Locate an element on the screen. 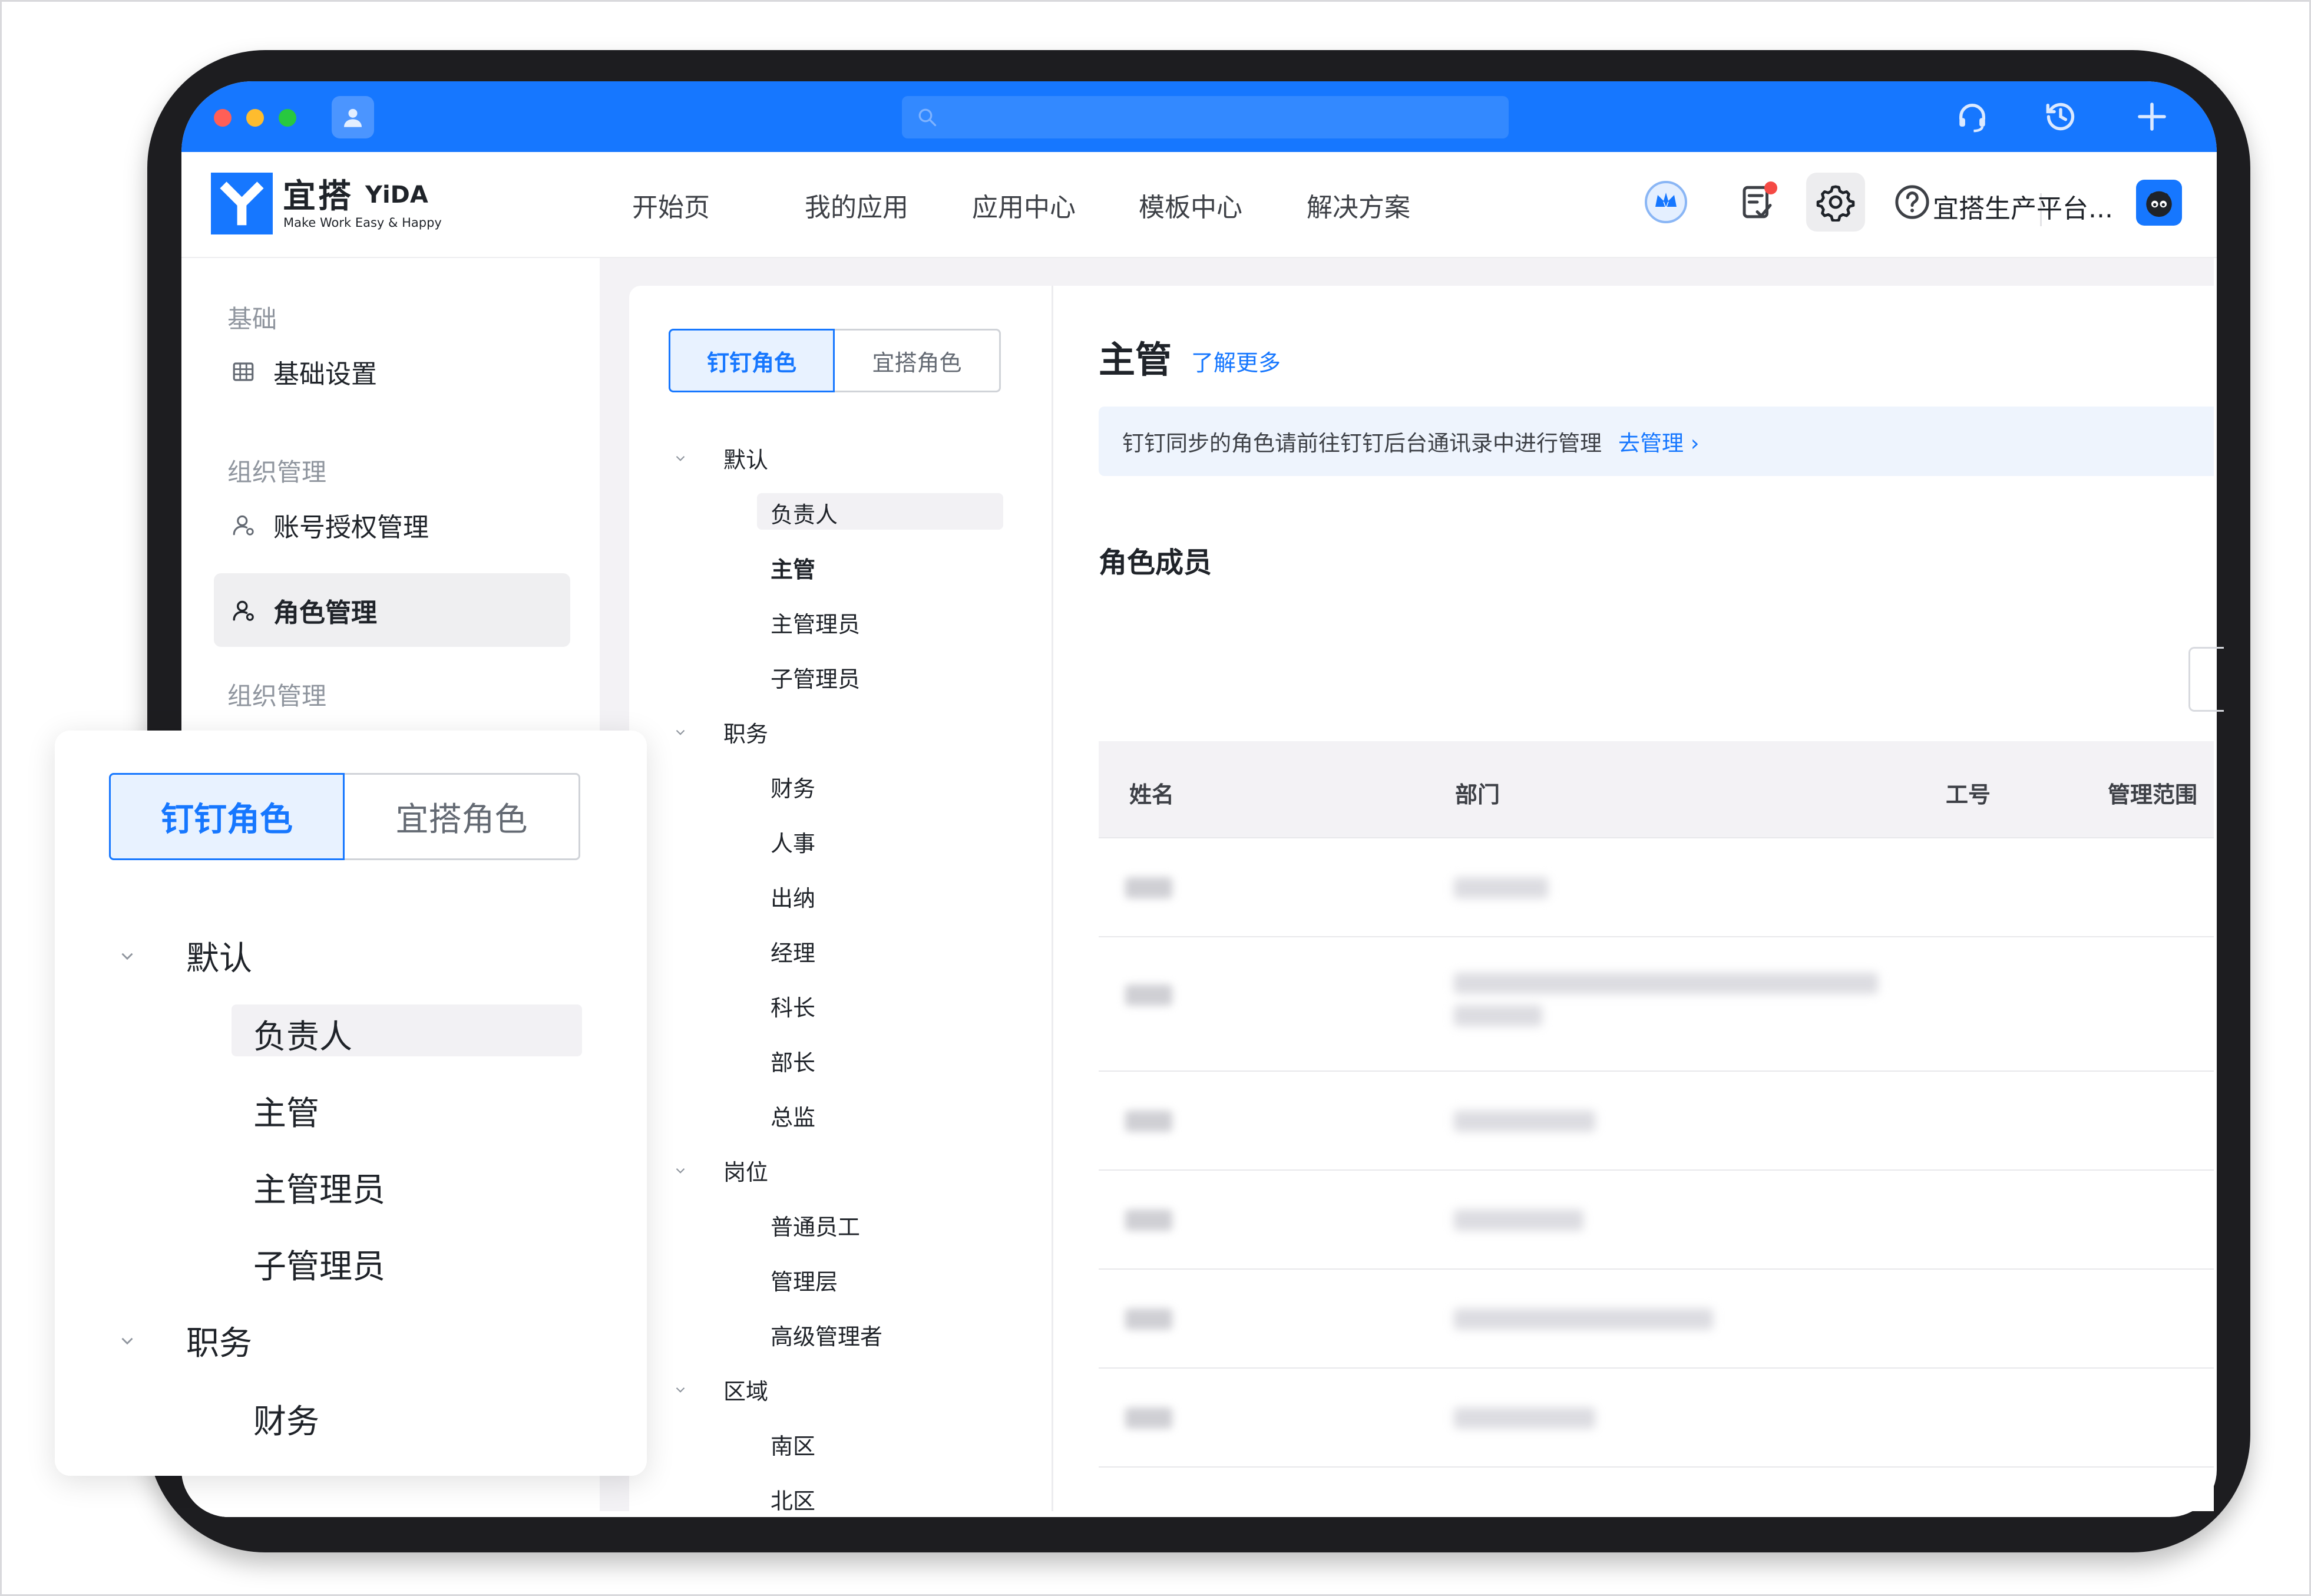  tree-item-owner: 负责人 is located at coordinates (804, 513).